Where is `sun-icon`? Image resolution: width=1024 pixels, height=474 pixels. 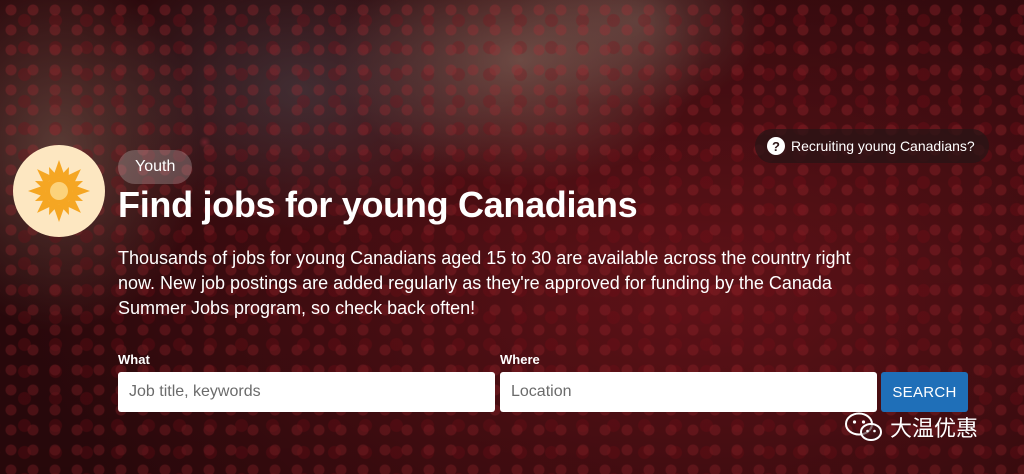 sun-icon is located at coordinates (59, 191).